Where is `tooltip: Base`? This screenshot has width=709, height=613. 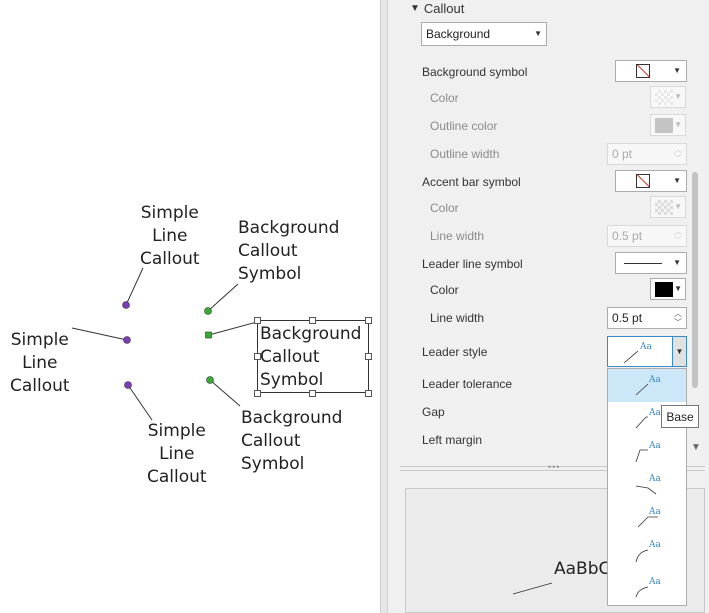
tooltip: Base is located at coordinates (680, 416).